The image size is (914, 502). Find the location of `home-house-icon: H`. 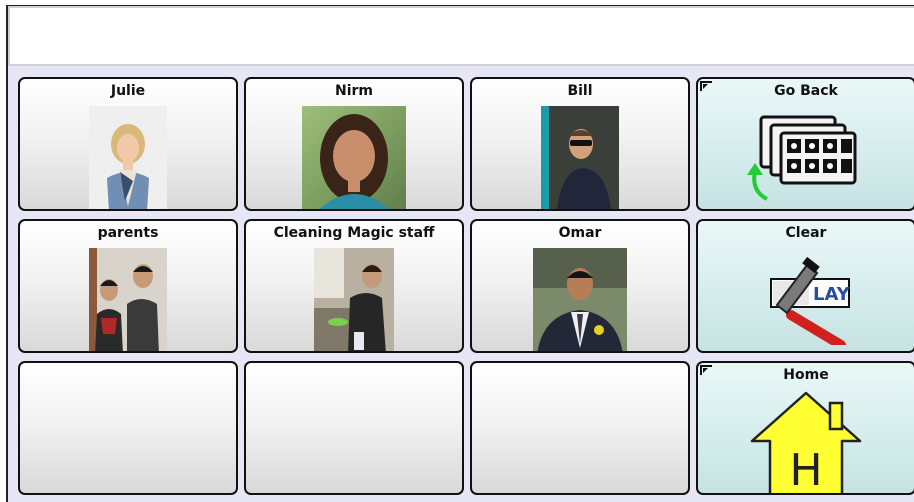

home-house-icon: H is located at coordinates (806, 443).